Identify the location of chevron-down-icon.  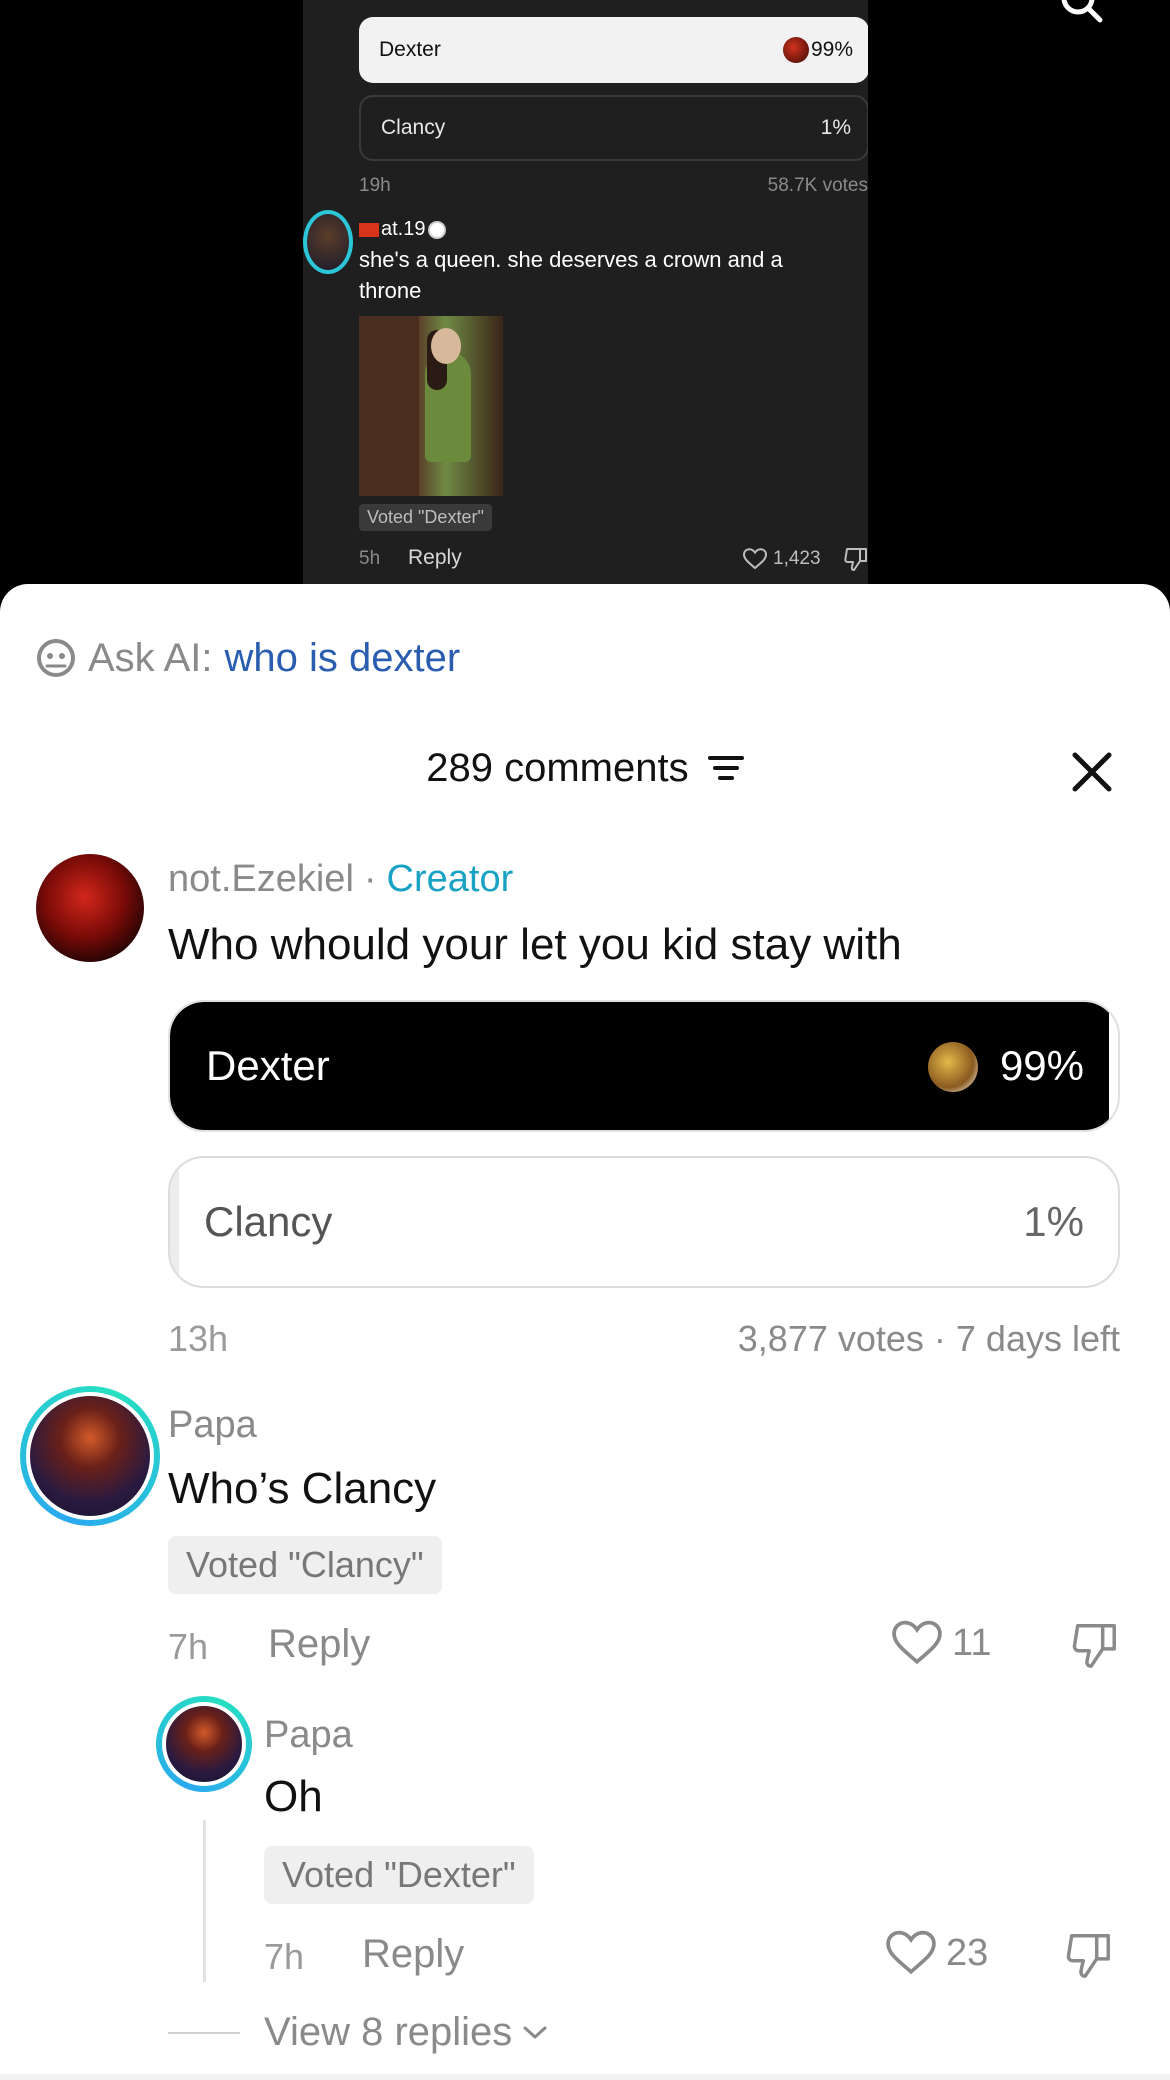
(535, 2032).